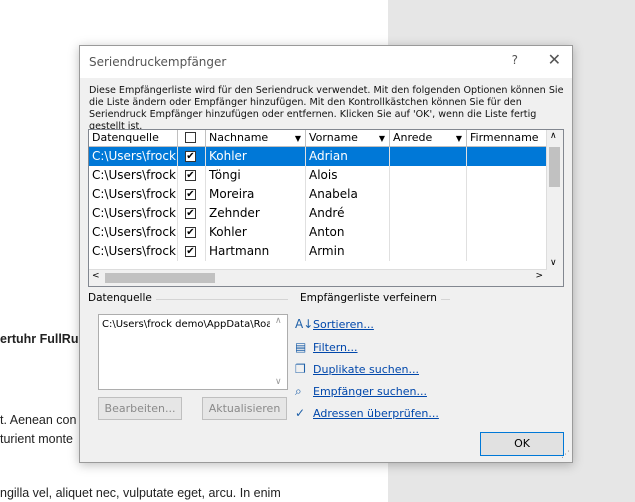 The width and height of the screenshot is (635, 502). I want to click on vertical-scrollbar: ∧ ∨, so click(554, 200).